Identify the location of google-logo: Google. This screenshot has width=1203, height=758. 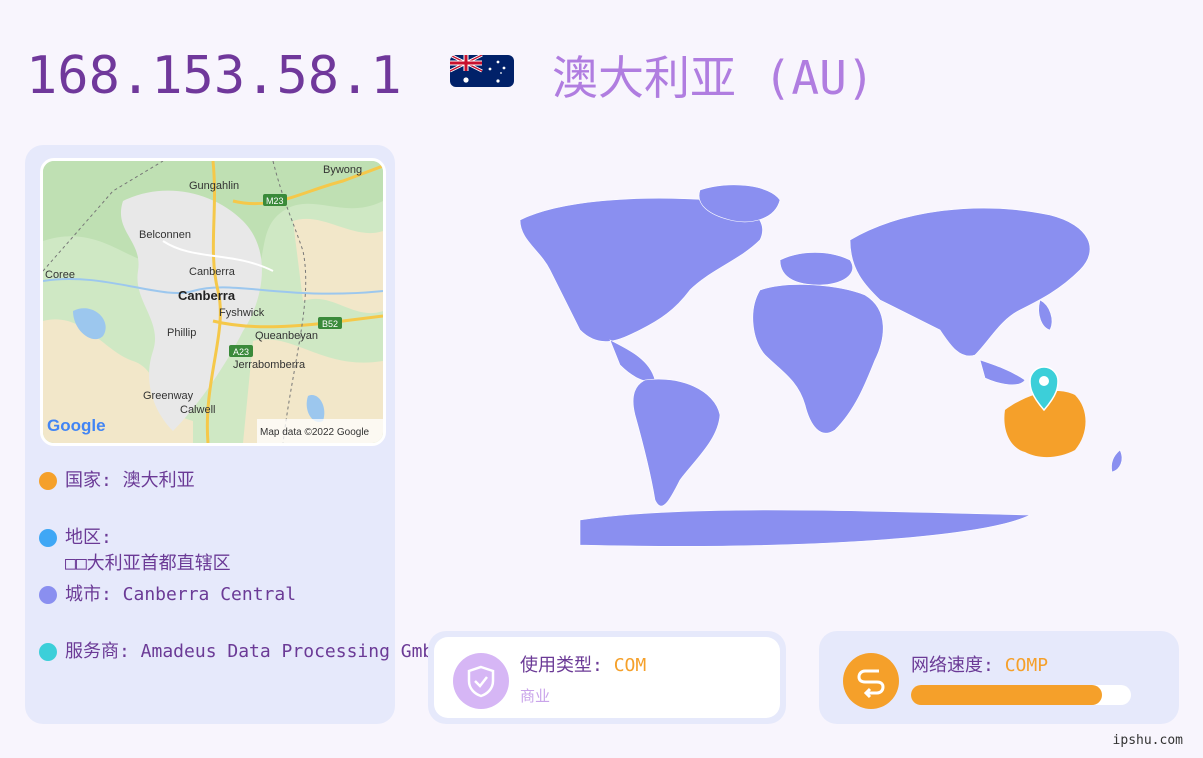
(76, 425).